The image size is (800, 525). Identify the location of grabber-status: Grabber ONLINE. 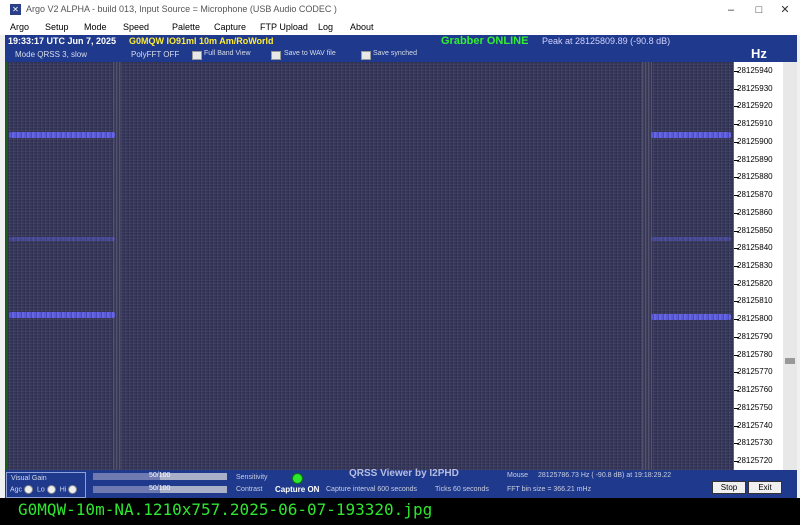
(485, 41).